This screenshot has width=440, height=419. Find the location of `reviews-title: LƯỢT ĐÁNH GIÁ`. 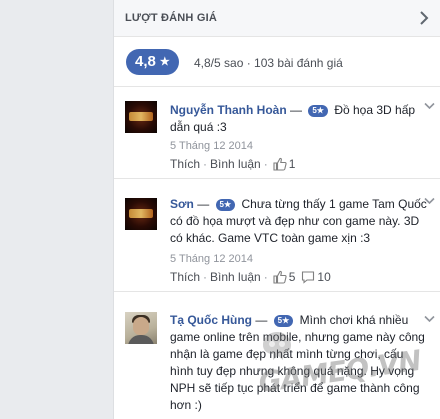

reviews-title: LƯỢT ĐÁNH GIÁ is located at coordinates (171, 18).